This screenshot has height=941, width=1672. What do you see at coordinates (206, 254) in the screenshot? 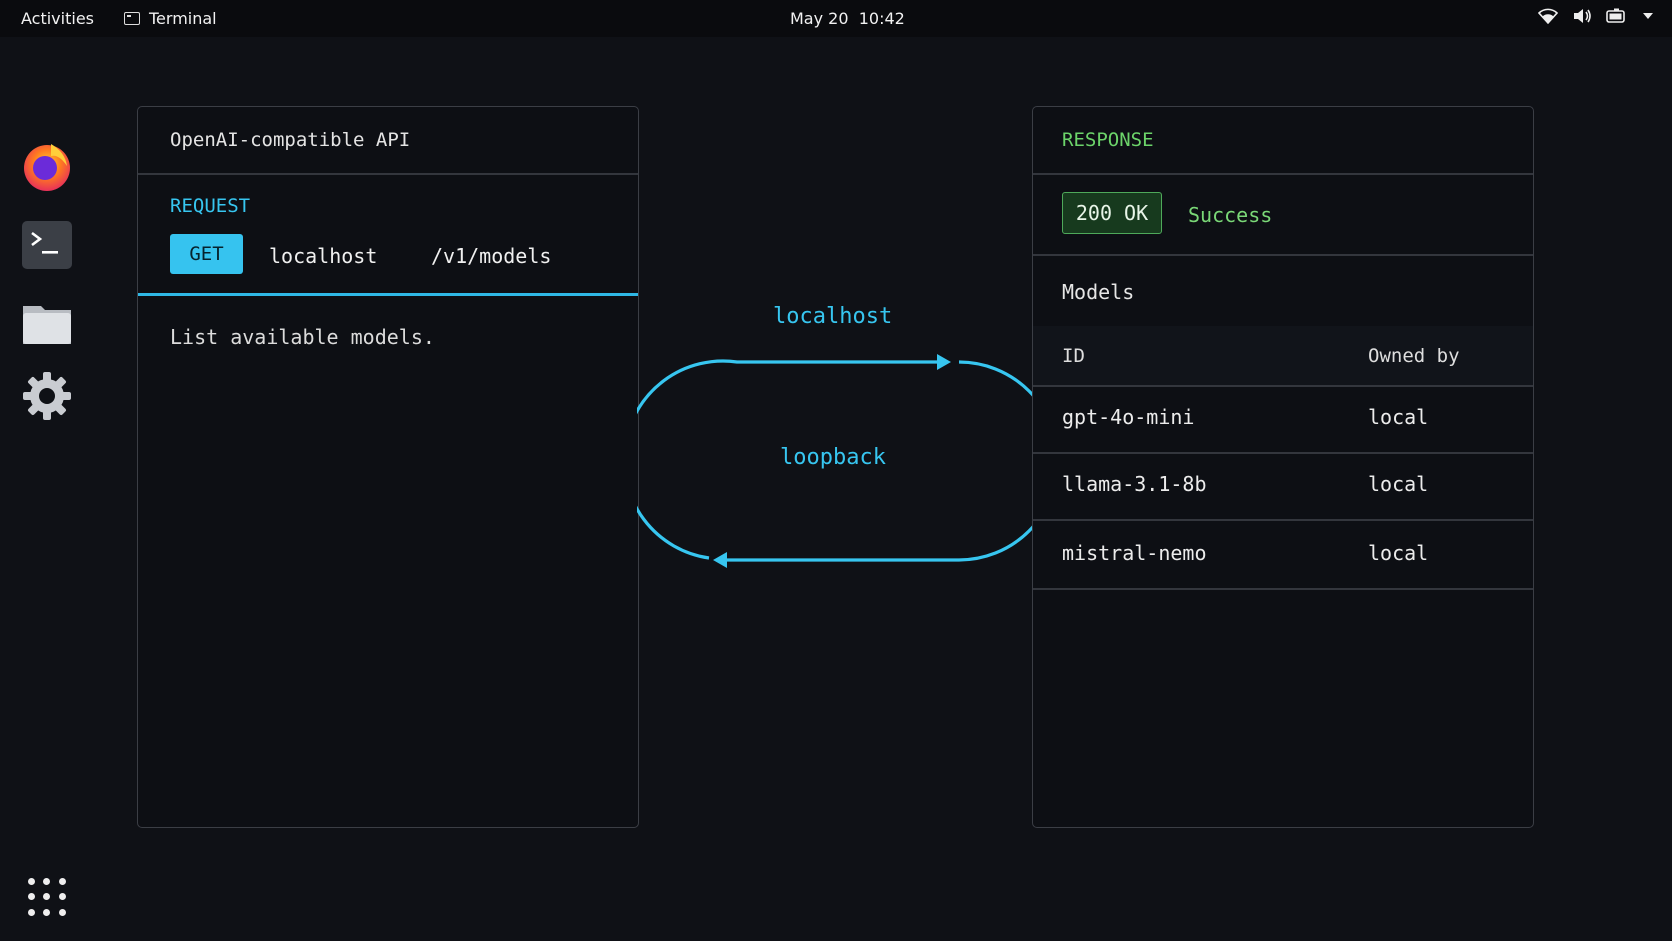
I see `method-badge: GET` at bounding box center [206, 254].